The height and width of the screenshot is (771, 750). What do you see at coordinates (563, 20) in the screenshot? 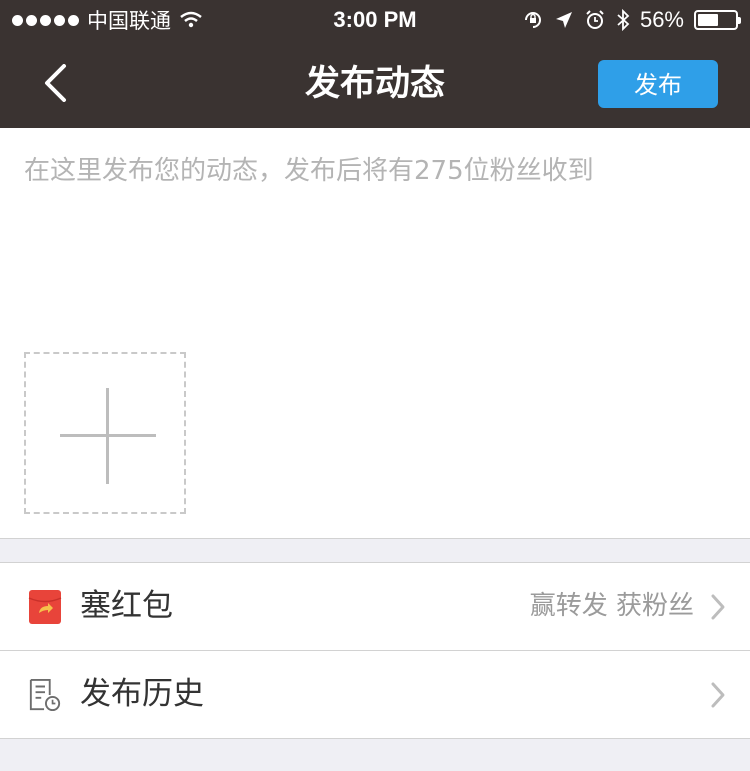
I see `location-arrow-icon` at bounding box center [563, 20].